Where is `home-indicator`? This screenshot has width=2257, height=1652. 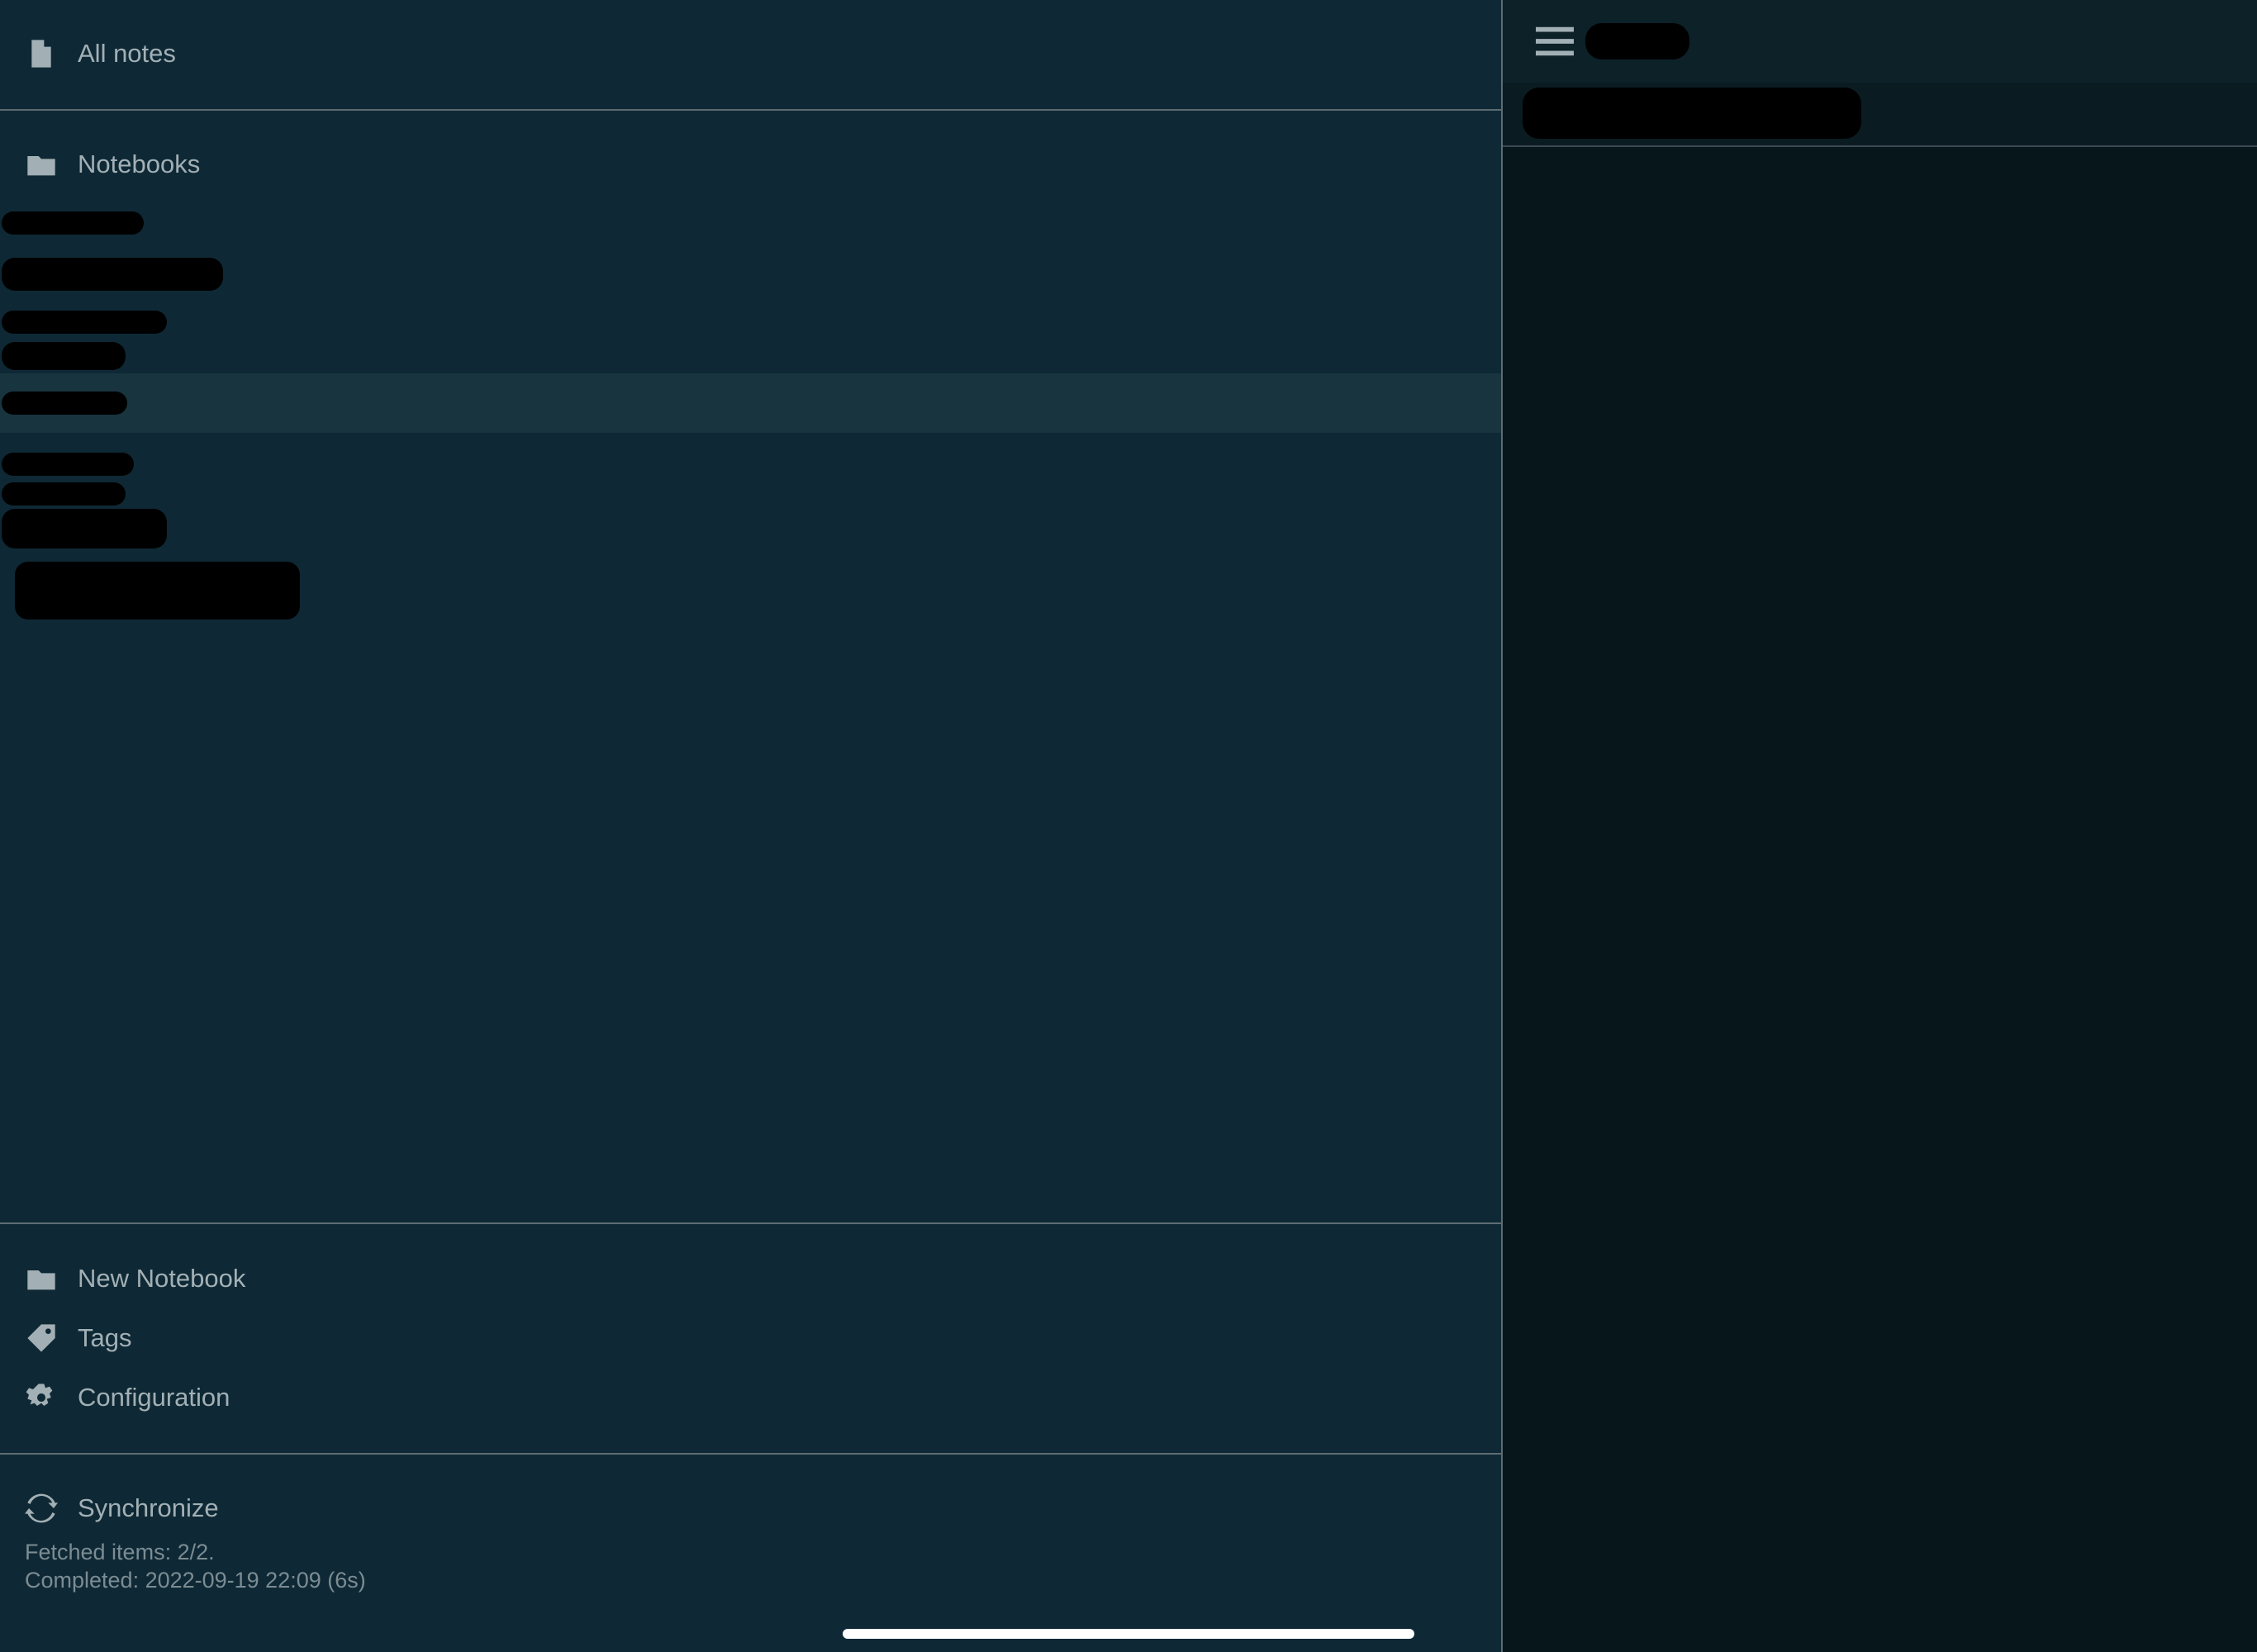 home-indicator is located at coordinates (1128, 1634).